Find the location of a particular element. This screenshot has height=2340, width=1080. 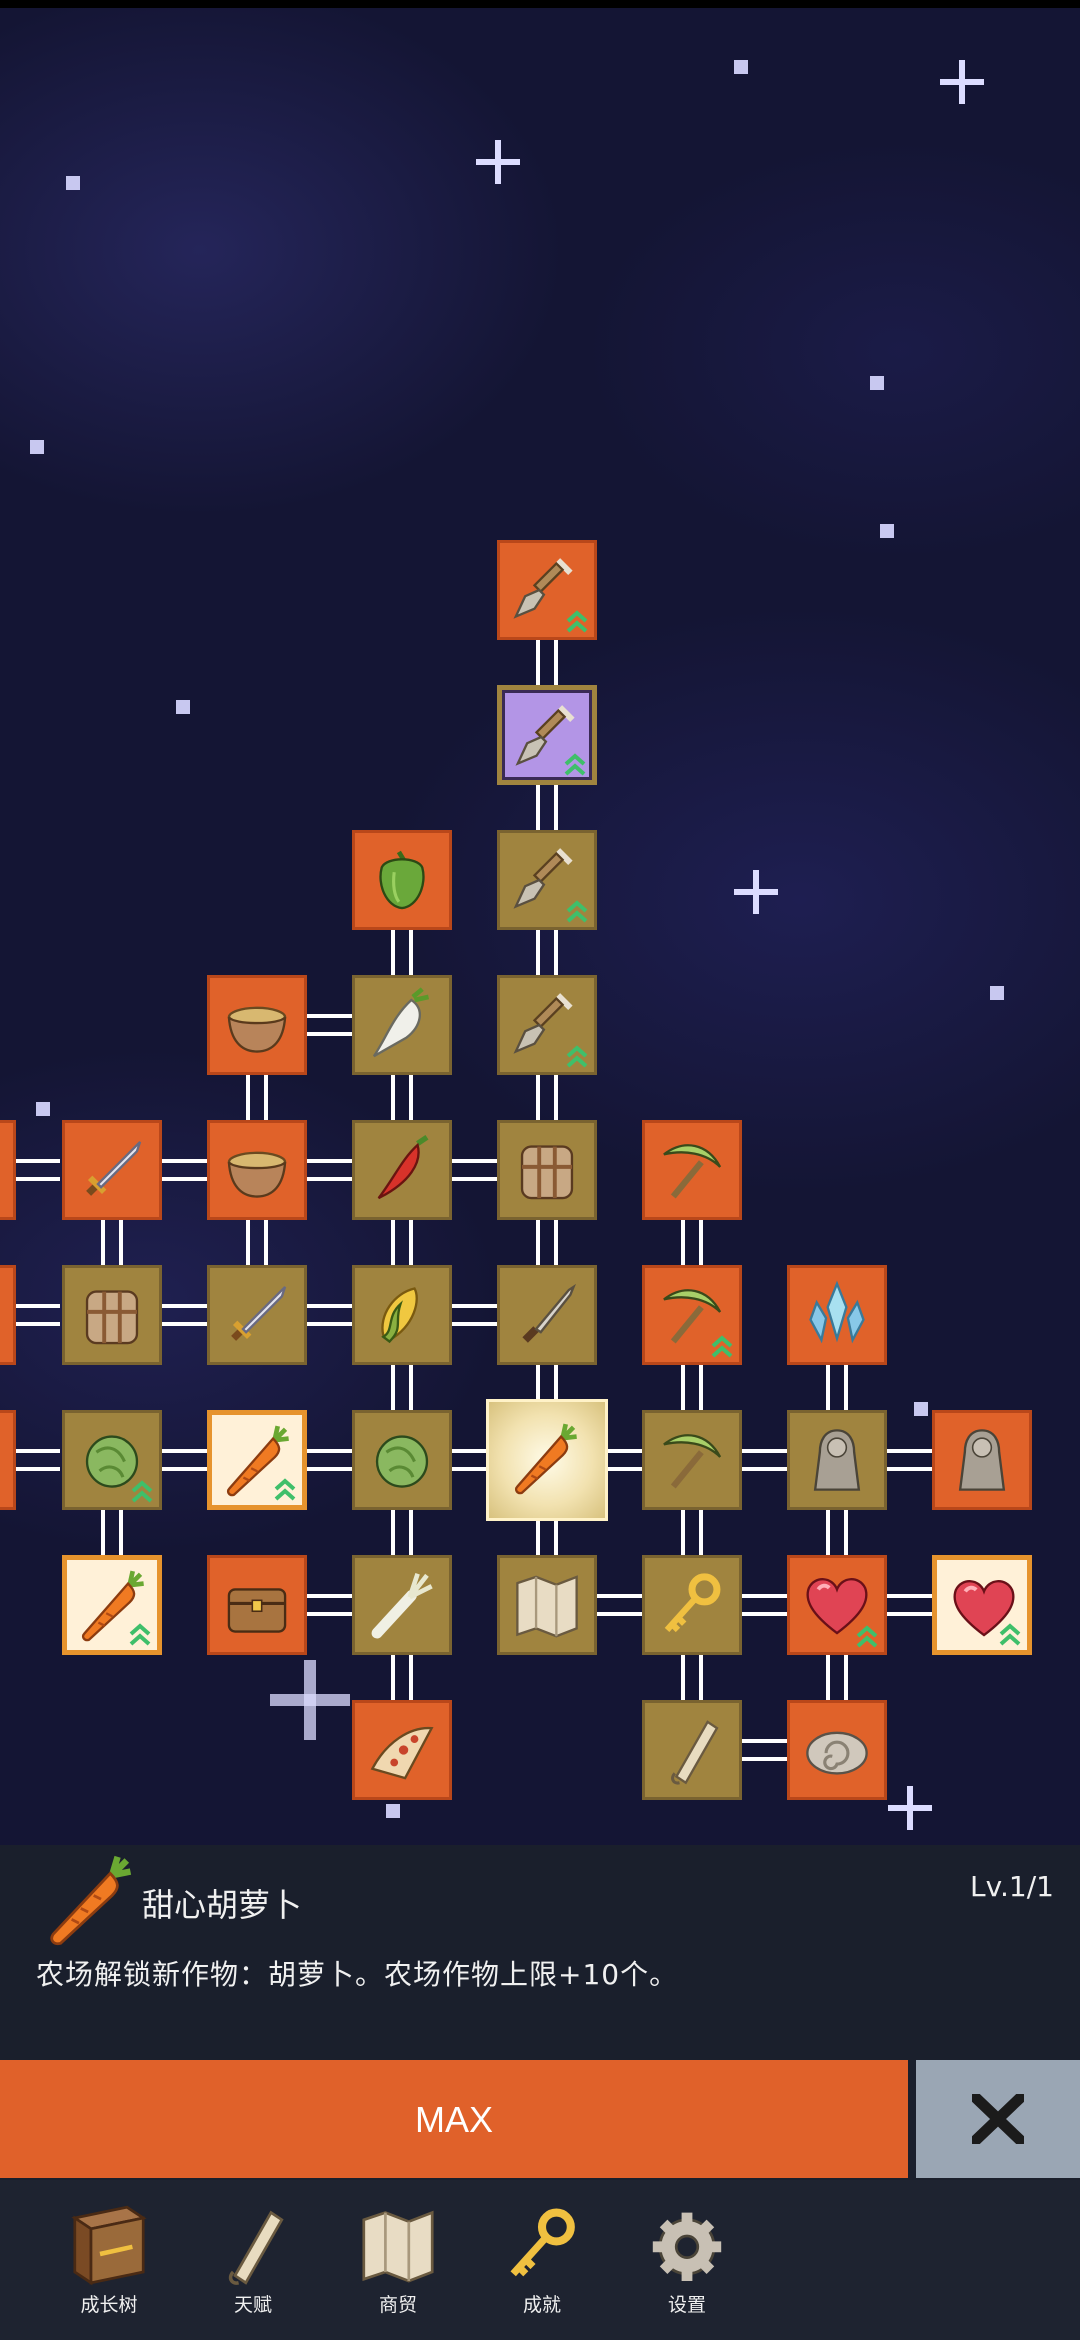

key-icon is located at coordinates (542, 2242).